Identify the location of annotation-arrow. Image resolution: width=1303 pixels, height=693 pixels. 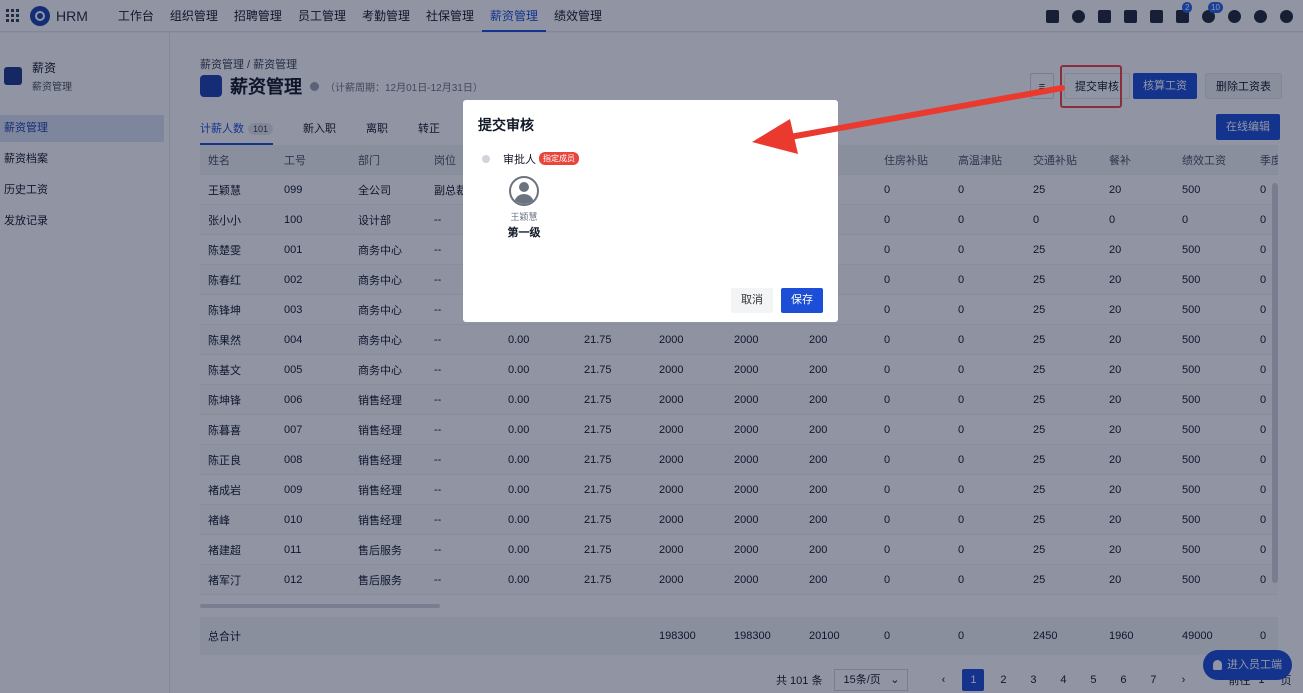
(908, 119).